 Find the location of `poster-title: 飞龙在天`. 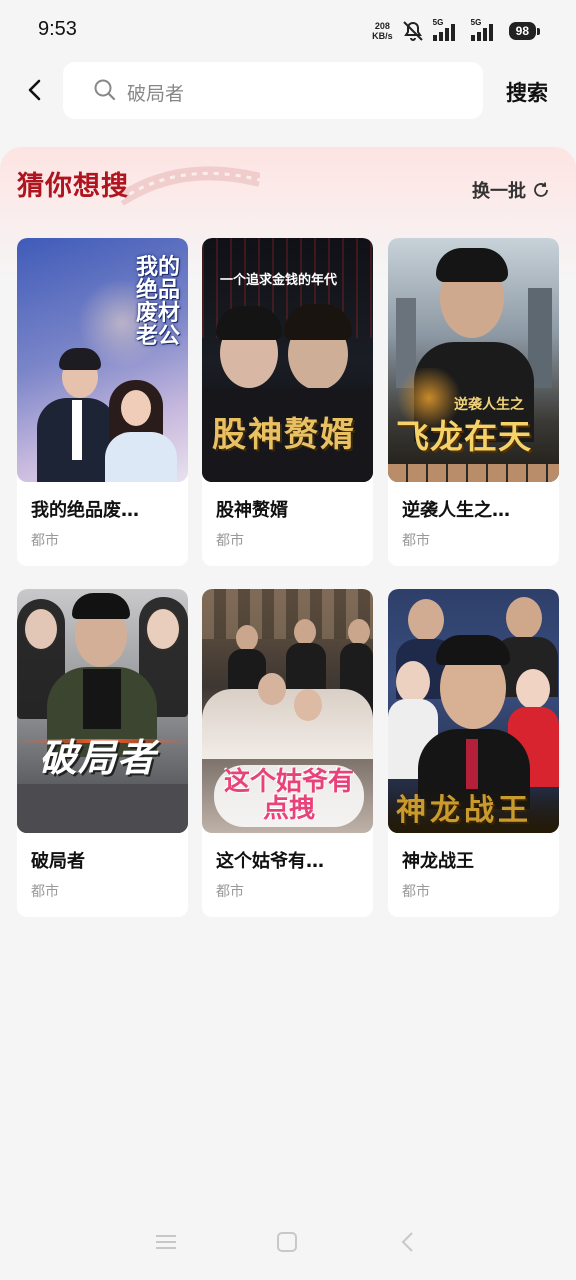

poster-title: 飞龙在天 is located at coordinates (464, 436).